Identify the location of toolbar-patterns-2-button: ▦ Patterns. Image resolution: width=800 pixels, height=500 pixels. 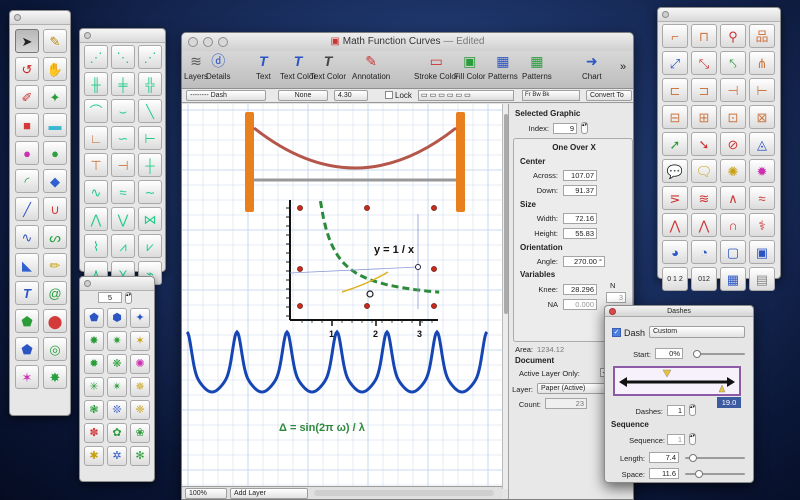
(537, 67).